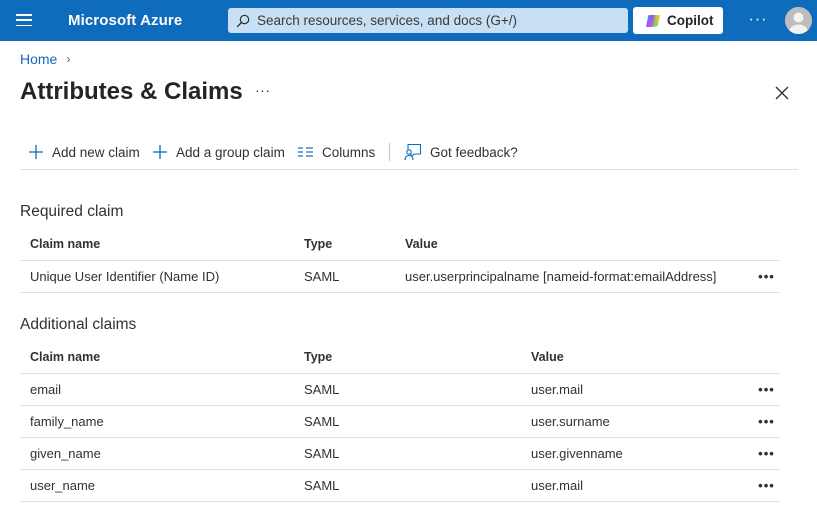  What do you see at coordinates (437, 20) in the screenshot?
I see `search-input` at bounding box center [437, 20].